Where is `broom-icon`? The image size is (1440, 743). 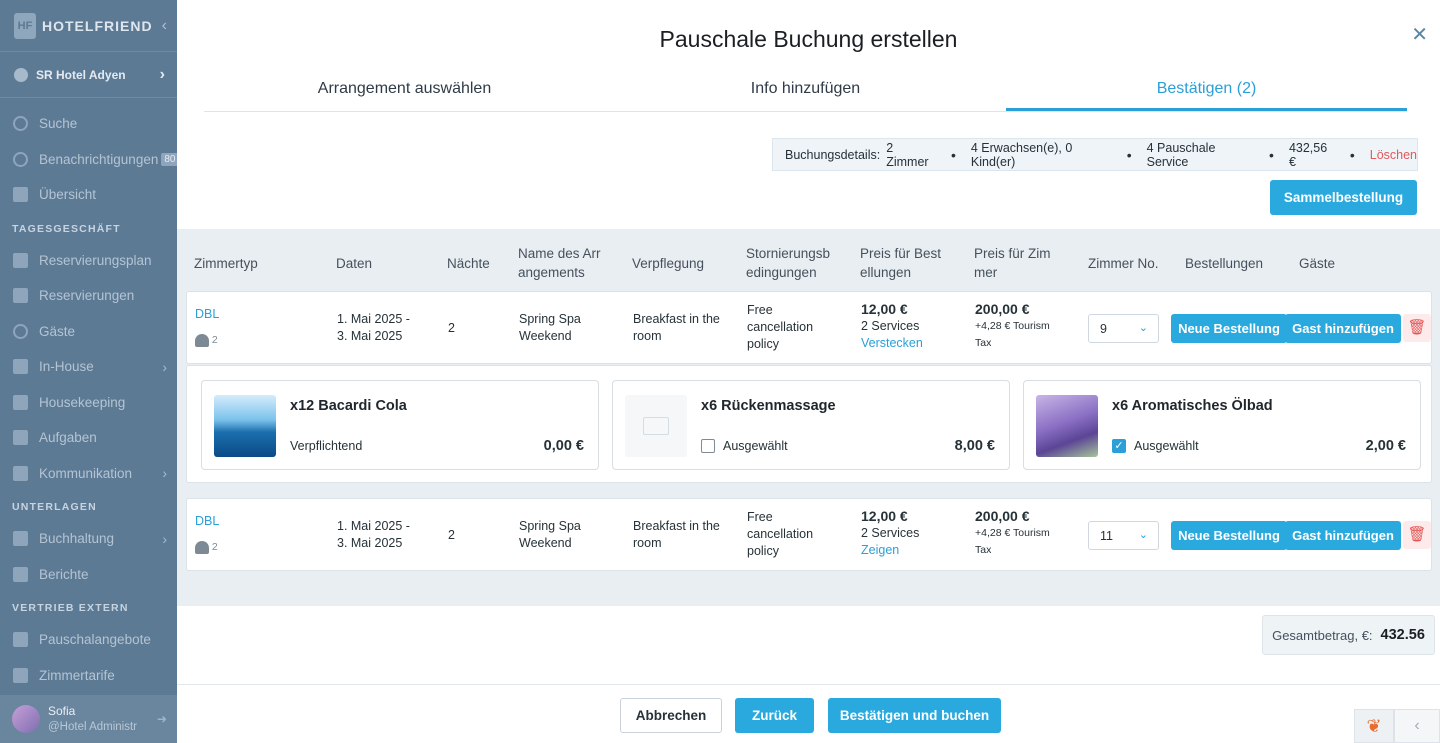
broom-icon is located at coordinates (20, 402).